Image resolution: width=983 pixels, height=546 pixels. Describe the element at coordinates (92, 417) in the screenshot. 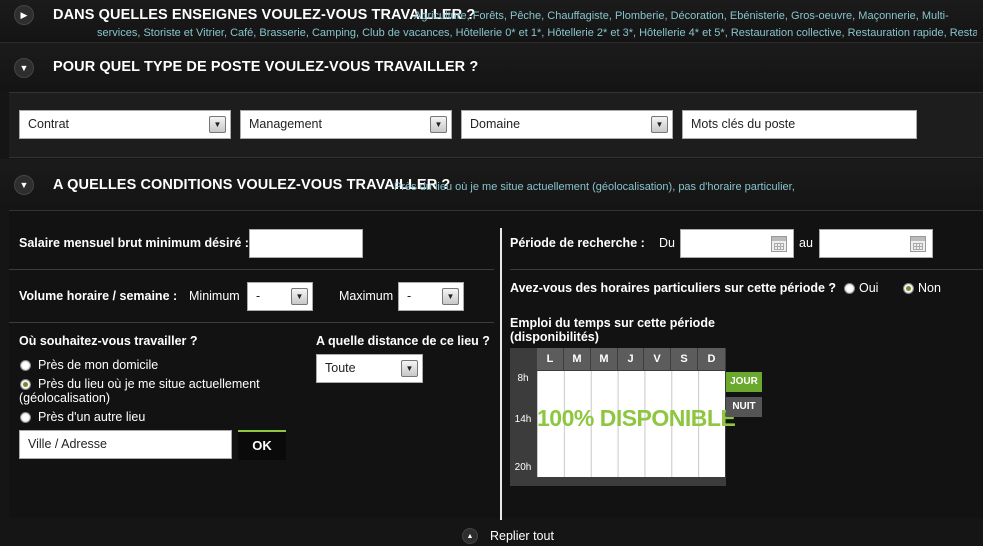

I see `where-option-3-label: Près d'un autre lieu` at that location.